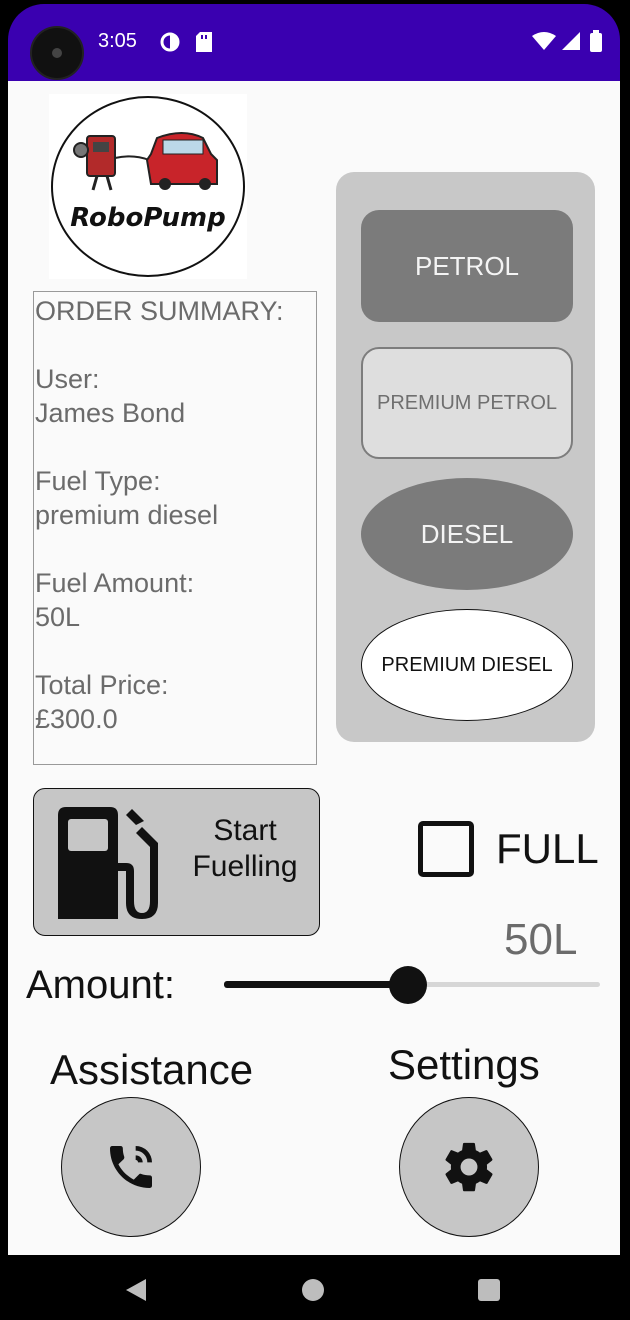 This screenshot has width=630, height=1320. Describe the element at coordinates (467, 534) in the screenshot. I see `diesel-button: DIESEL` at that location.